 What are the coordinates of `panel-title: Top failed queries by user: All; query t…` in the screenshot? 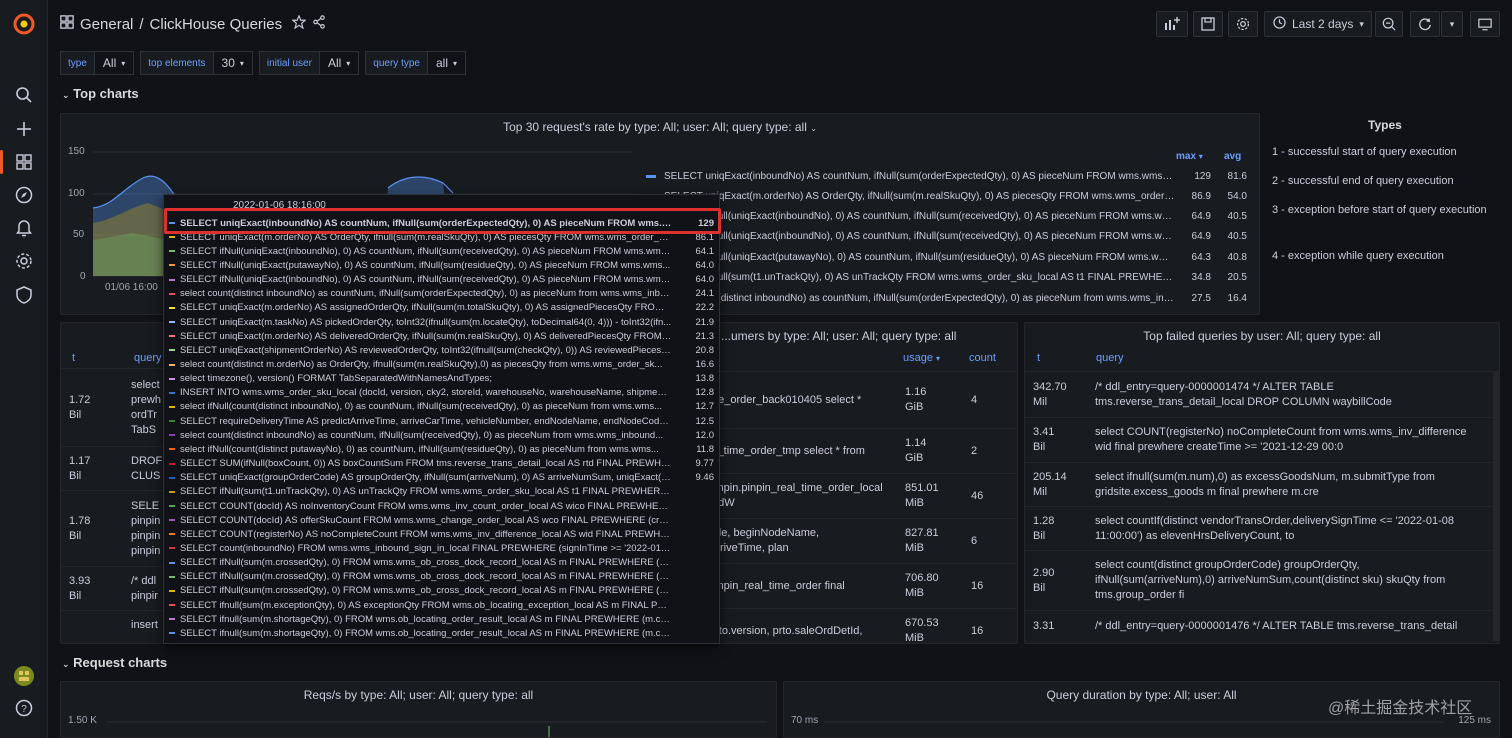 It's located at (1262, 336).